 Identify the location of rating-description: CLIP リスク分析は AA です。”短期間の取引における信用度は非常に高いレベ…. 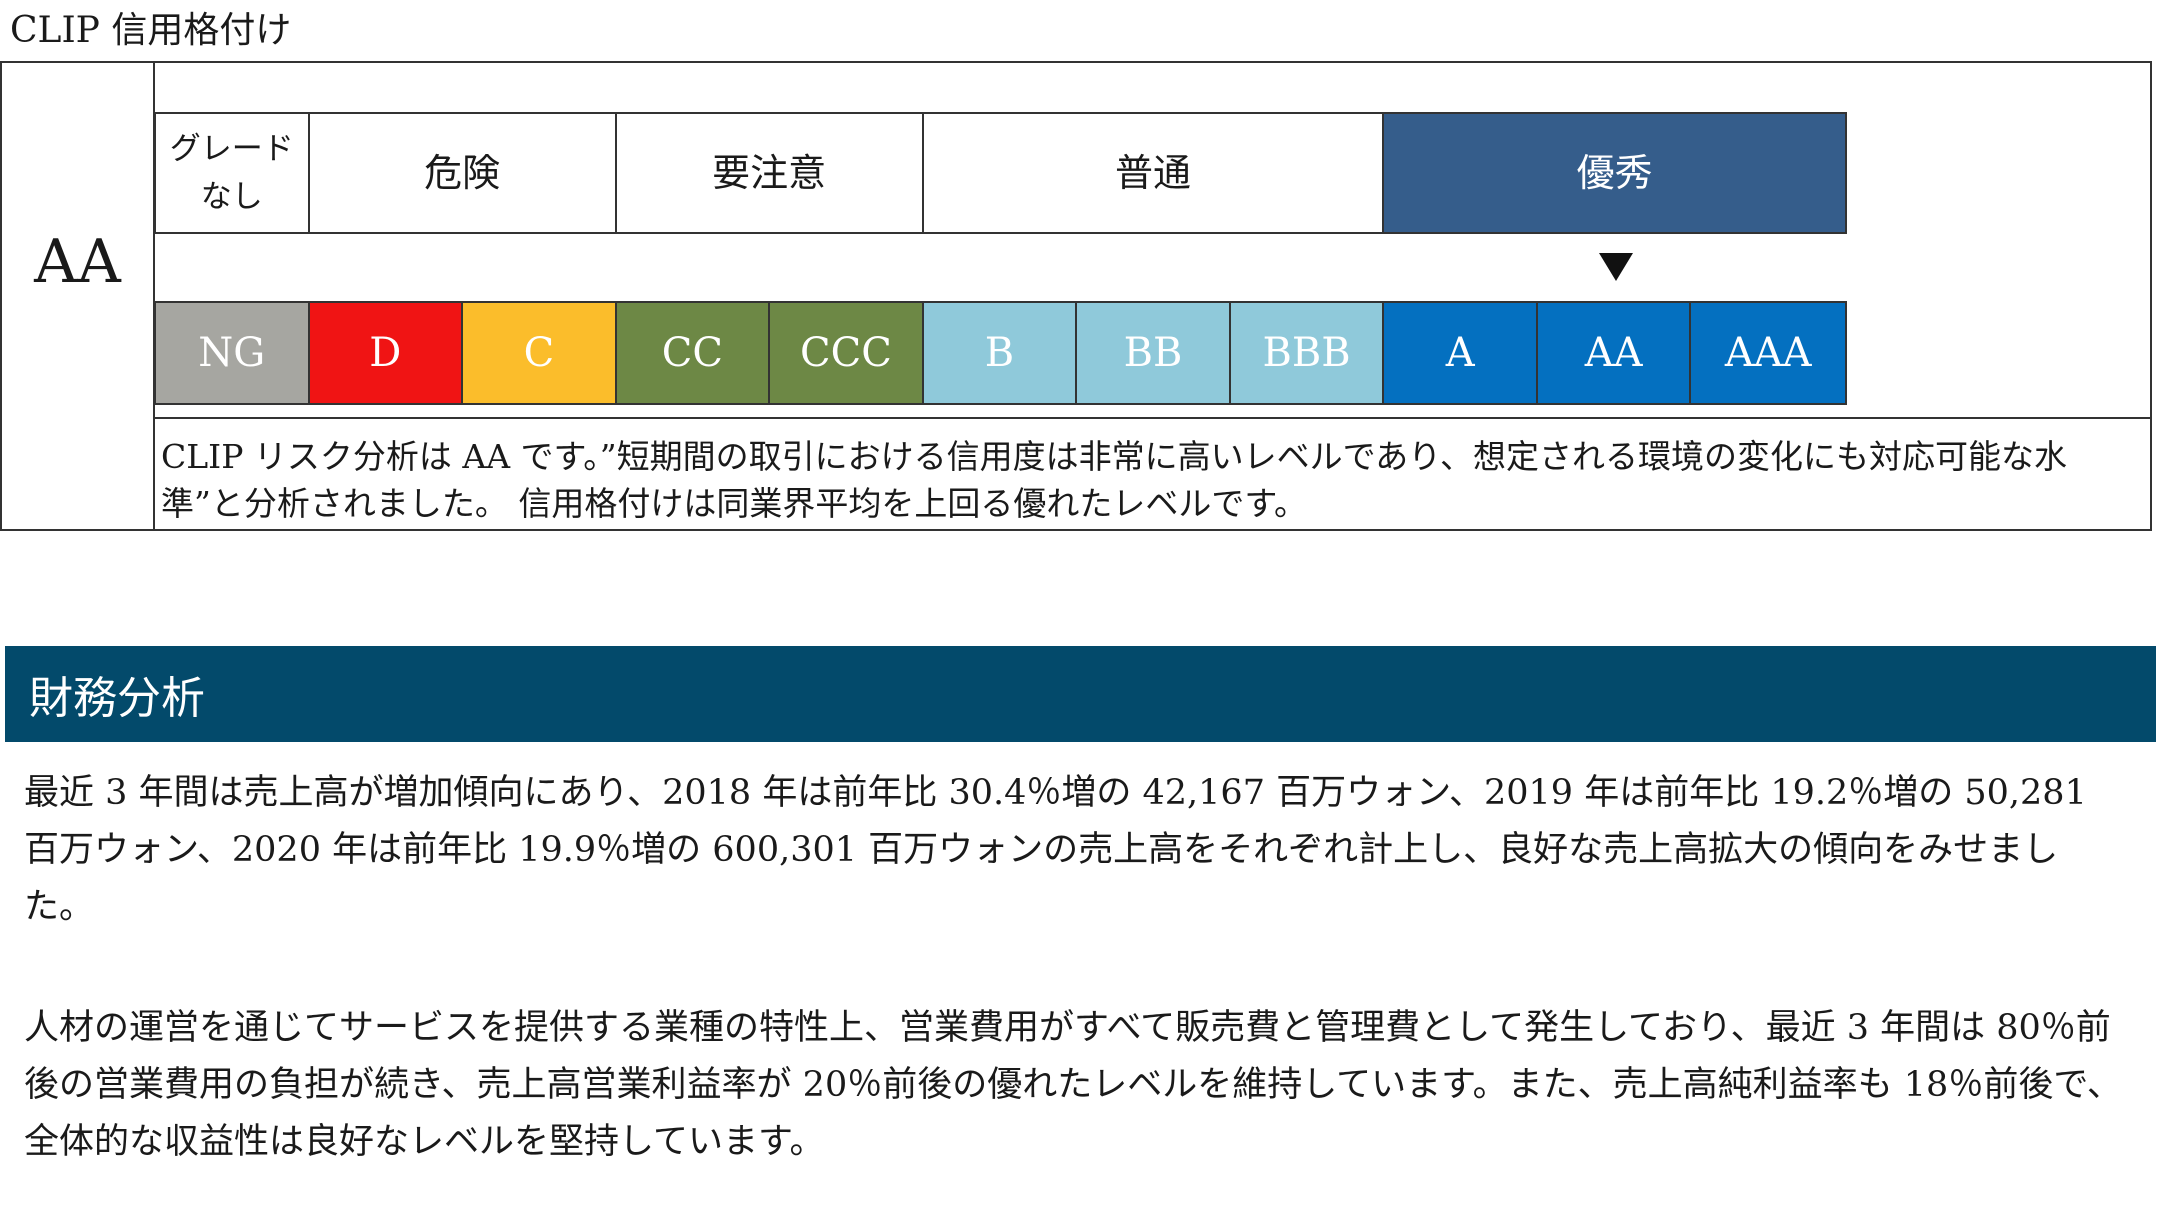
(1152, 473).